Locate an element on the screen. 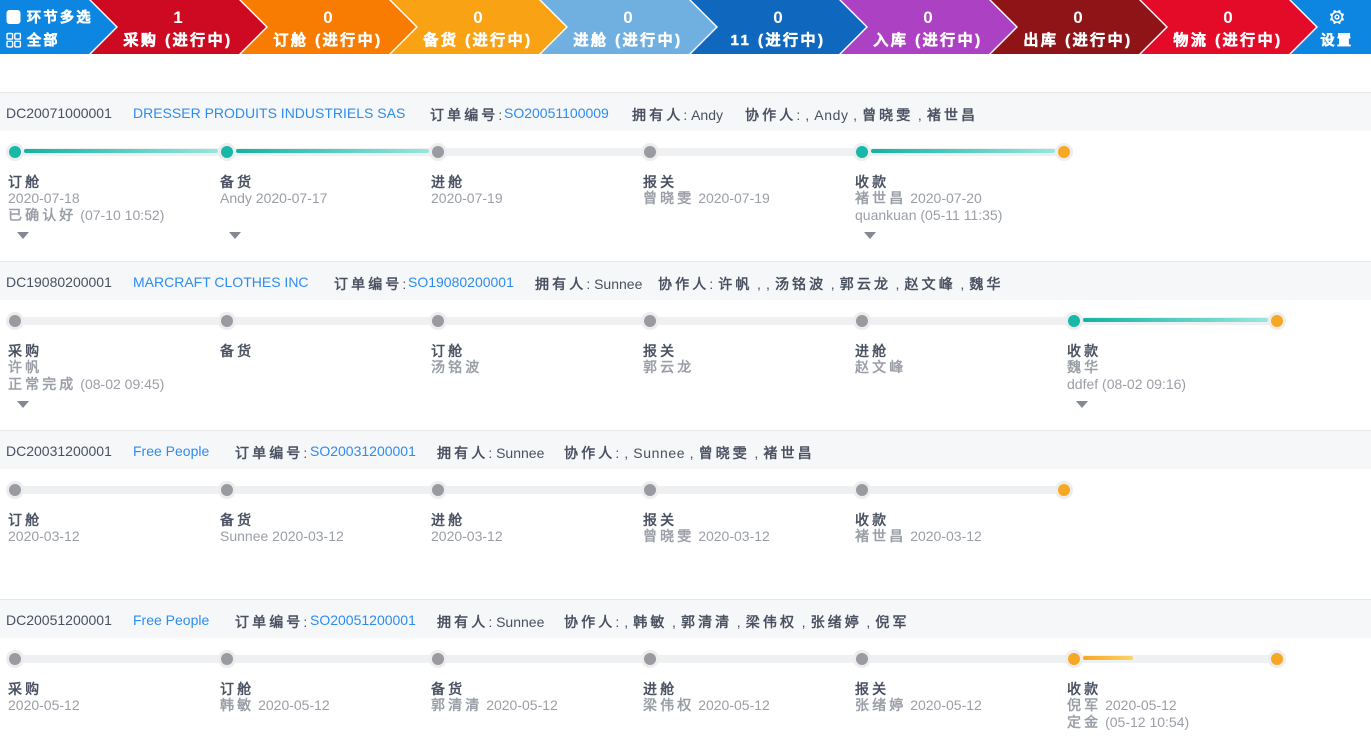 This screenshot has width=1371, height=738. svg-text: 全部 is located at coordinates (43, 40).